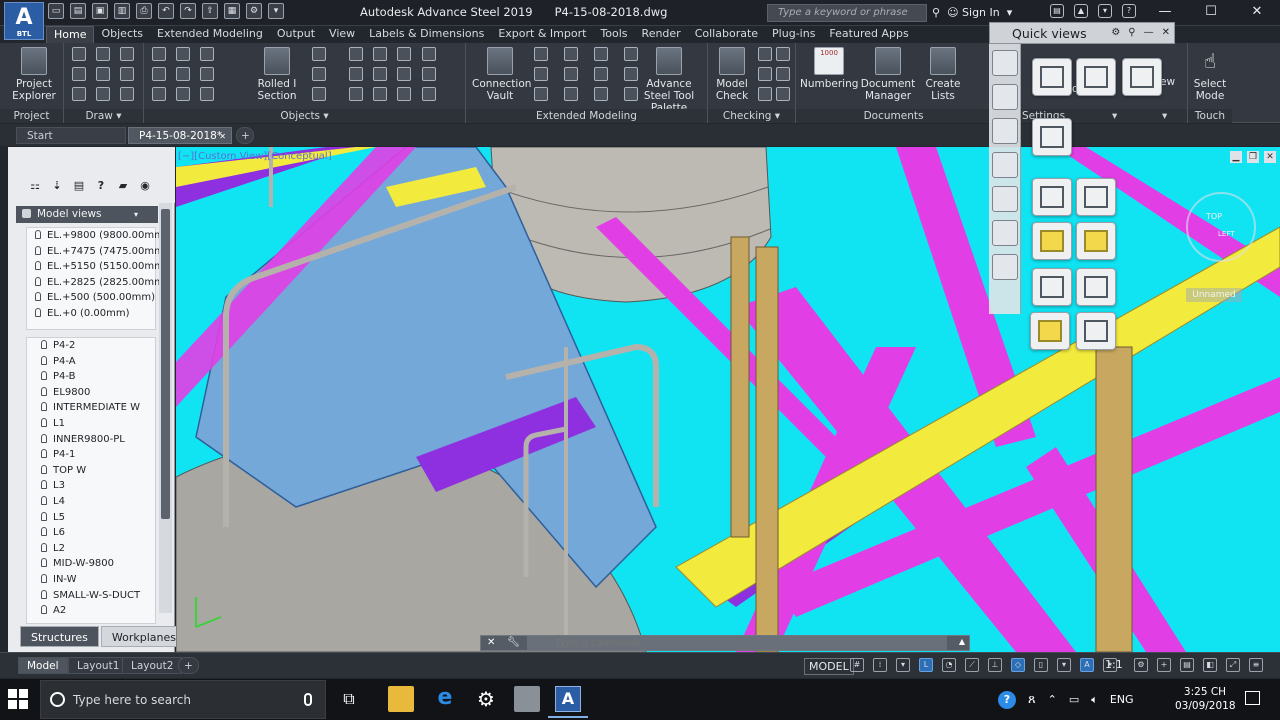  Describe the element at coordinates (232, 11) in the screenshot. I see `properties-icon: ▦` at that location.